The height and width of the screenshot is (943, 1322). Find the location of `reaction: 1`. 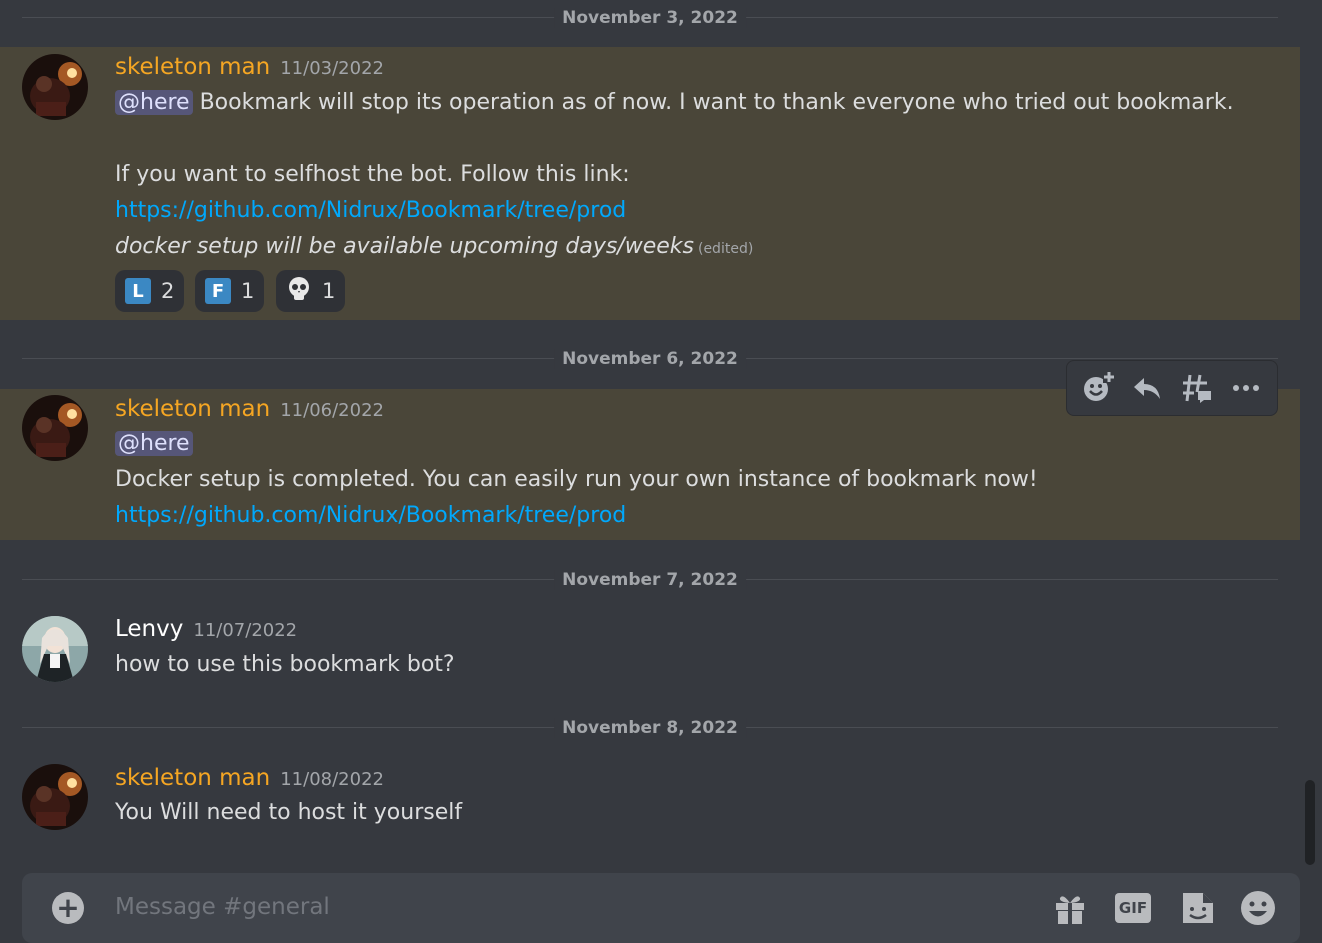

reaction: 1 is located at coordinates (311, 291).